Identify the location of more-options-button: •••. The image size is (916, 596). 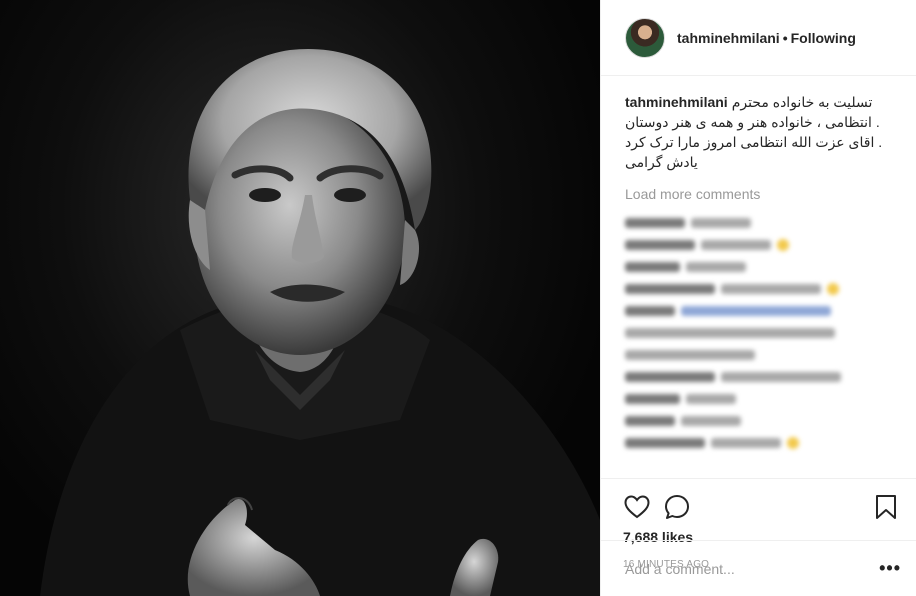
(890, 568).